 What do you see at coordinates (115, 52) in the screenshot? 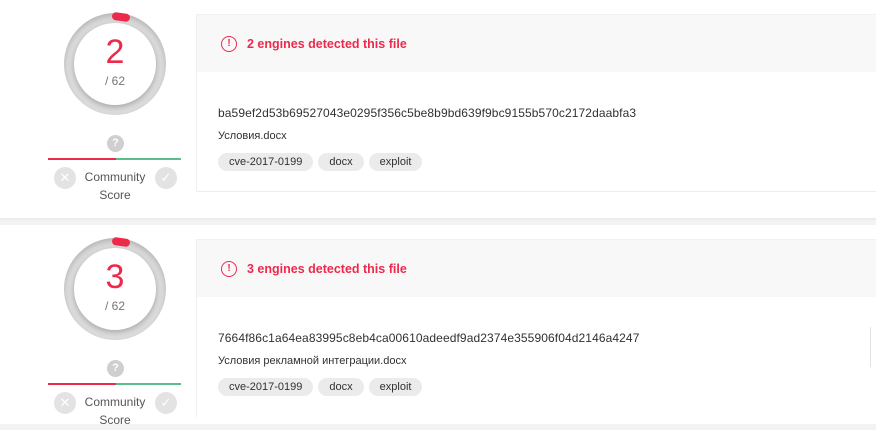
I see `positives-count: 2` at bounding box center [115, 52].